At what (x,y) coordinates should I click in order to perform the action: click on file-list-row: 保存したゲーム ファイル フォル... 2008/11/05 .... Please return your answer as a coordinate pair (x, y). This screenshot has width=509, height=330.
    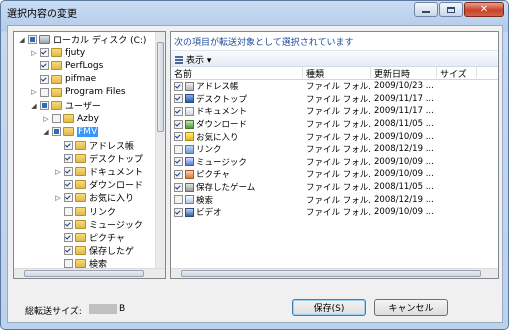
    Looking at the image, I should click on (334, 187).